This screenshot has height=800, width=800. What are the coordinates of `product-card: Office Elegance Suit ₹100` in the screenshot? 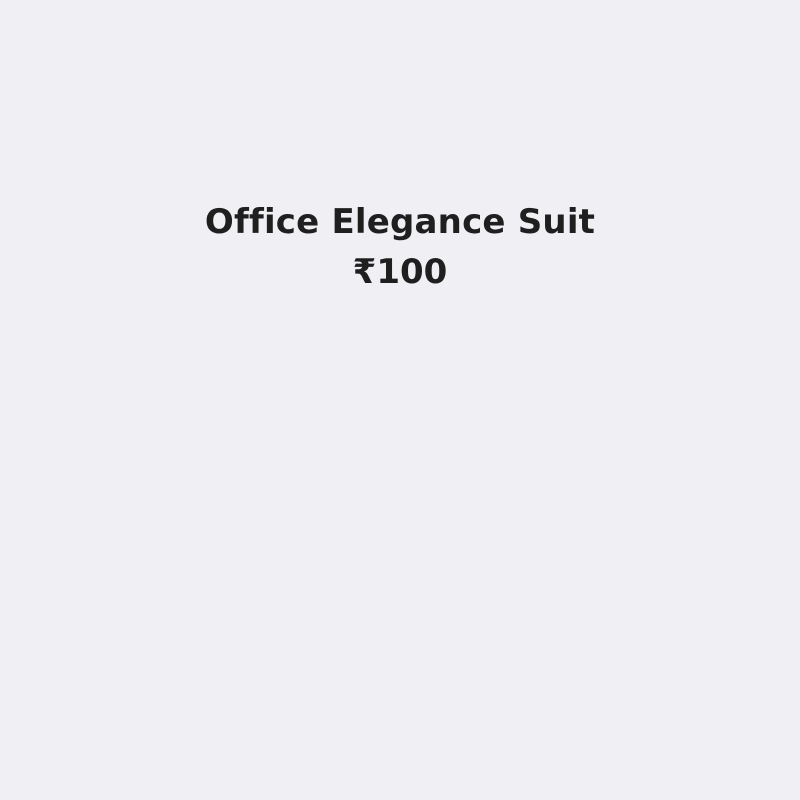 It's located at (400, 247).